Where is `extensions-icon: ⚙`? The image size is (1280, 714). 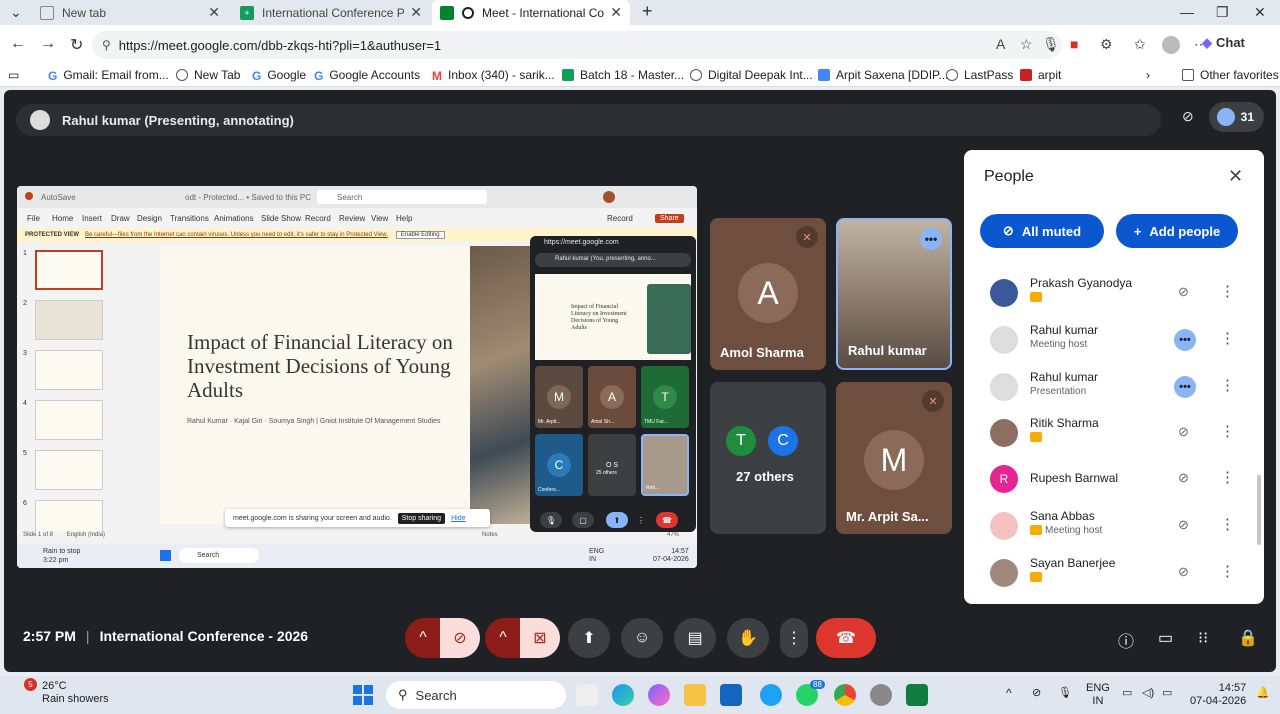
extensions-icon: ⚙ is located at coordinates (1106, 44).